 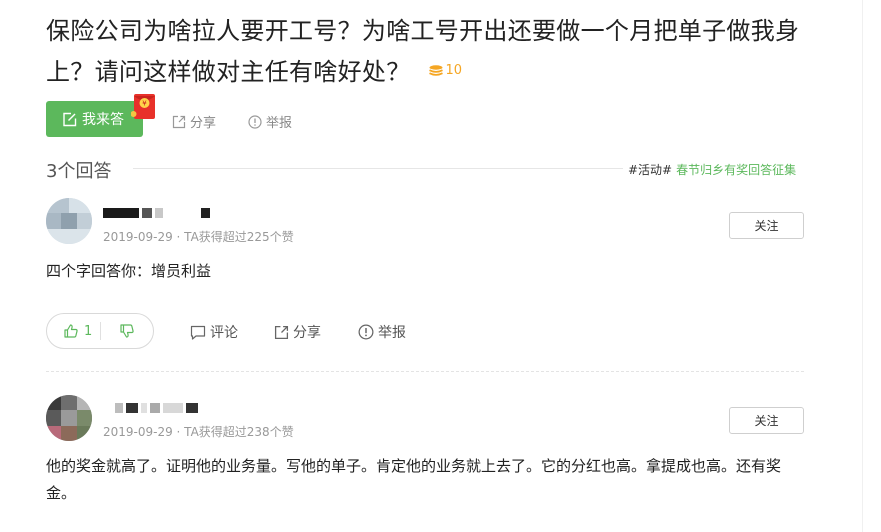 I want to click on edit-icon, so click(x=70, y=119).